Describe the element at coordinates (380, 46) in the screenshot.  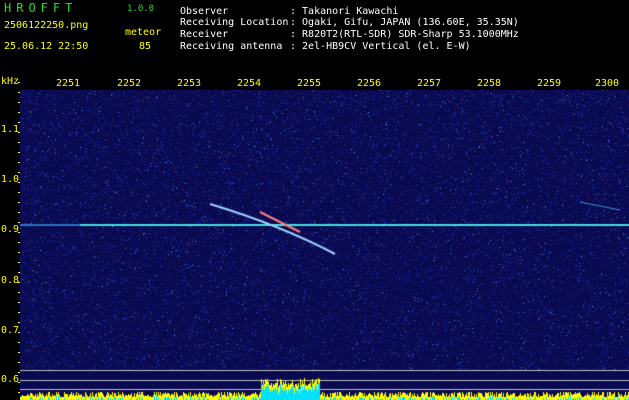
I see `antenna-value: : 2el-HB9CV Vertical (el. E-W)` at that location.